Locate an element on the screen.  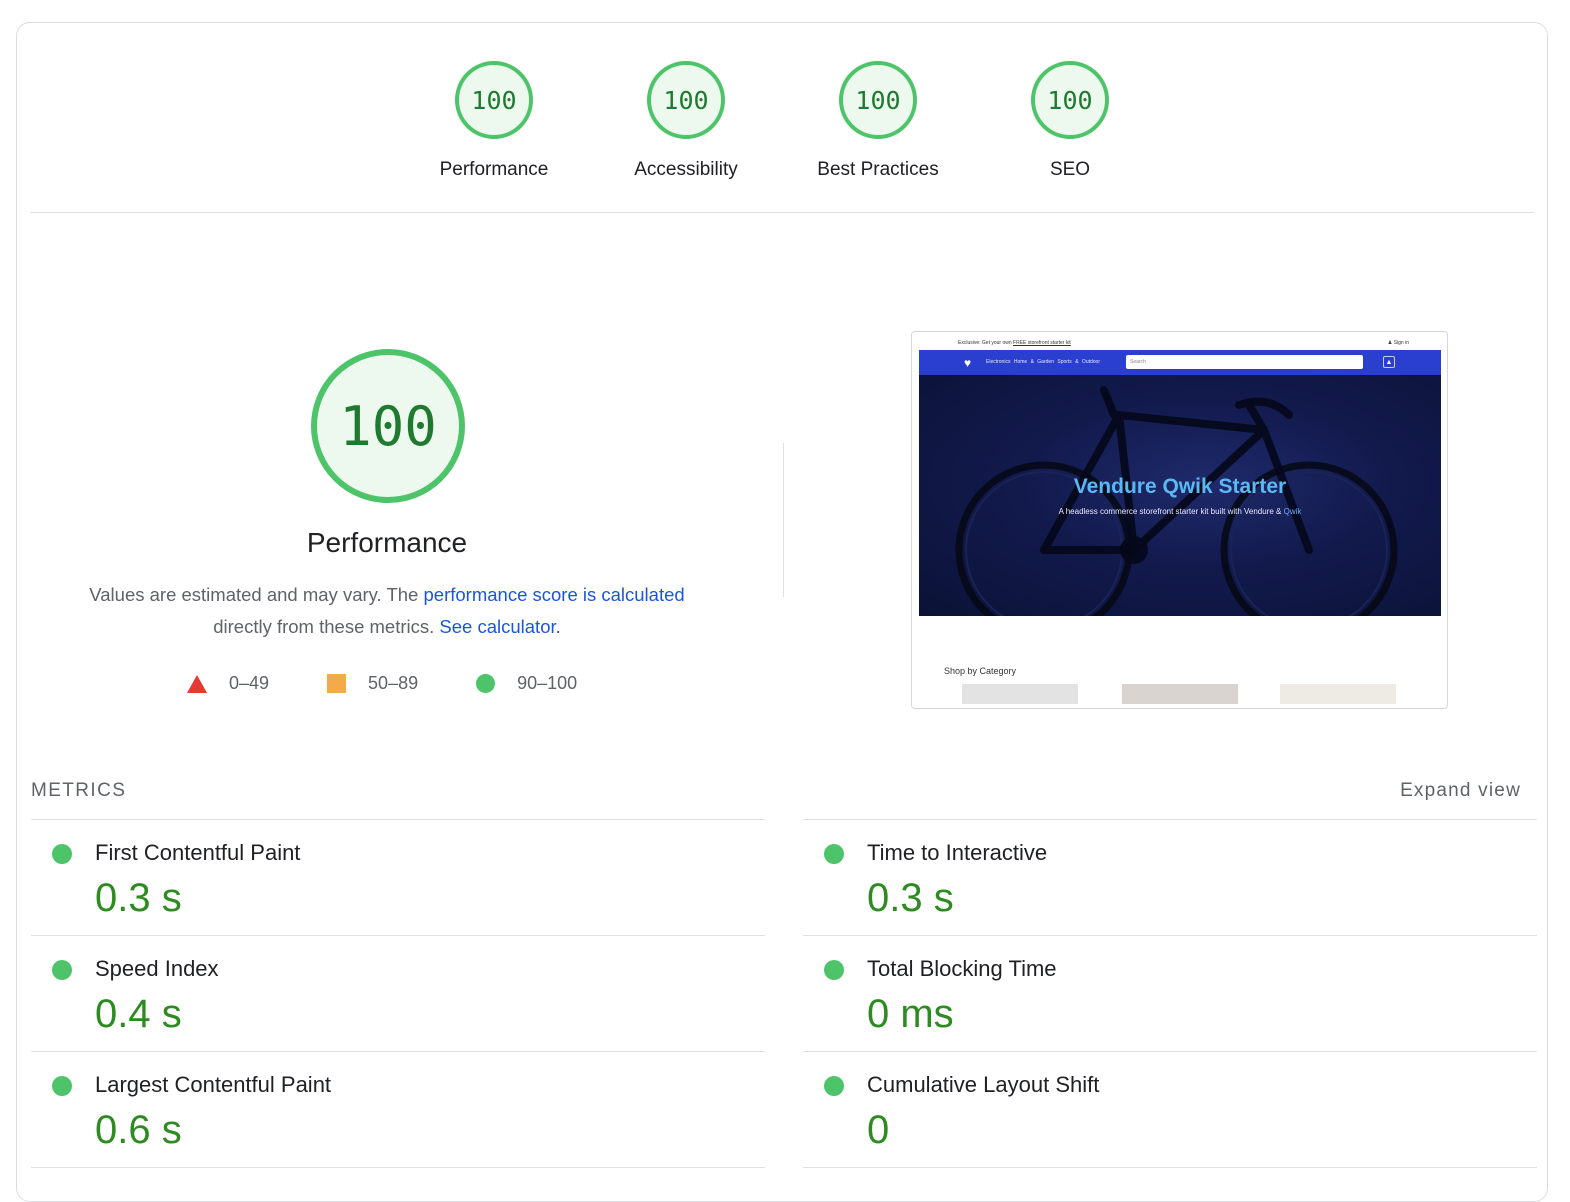
gauge-label: SEO is located at coordinates (1070, 169).